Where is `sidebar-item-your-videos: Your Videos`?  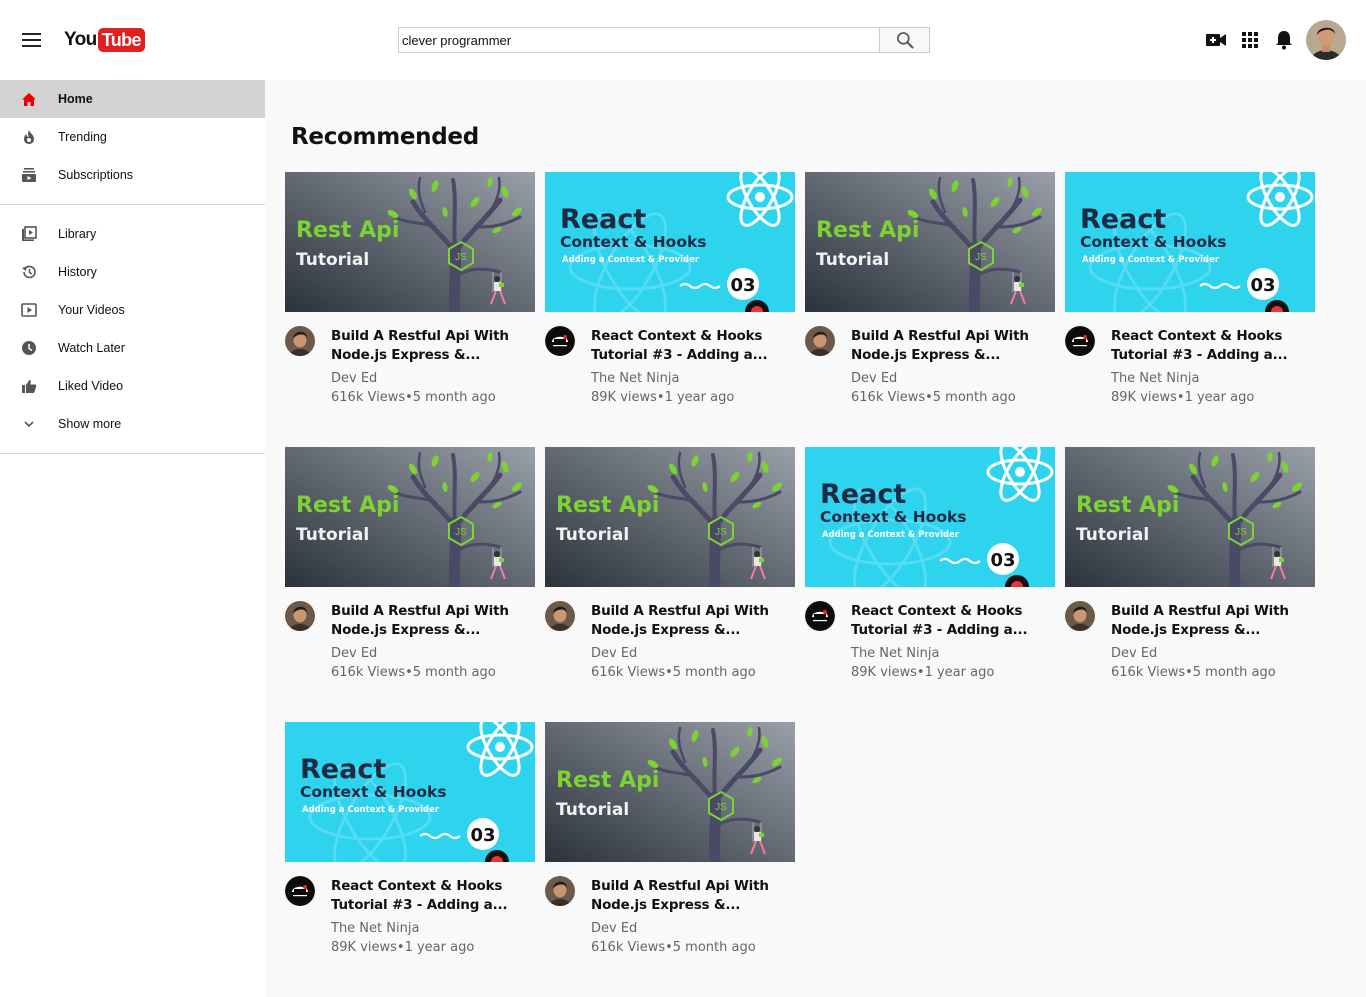
sidebar-item-your-videos: Your Videos is located at coordinates (132, 310).